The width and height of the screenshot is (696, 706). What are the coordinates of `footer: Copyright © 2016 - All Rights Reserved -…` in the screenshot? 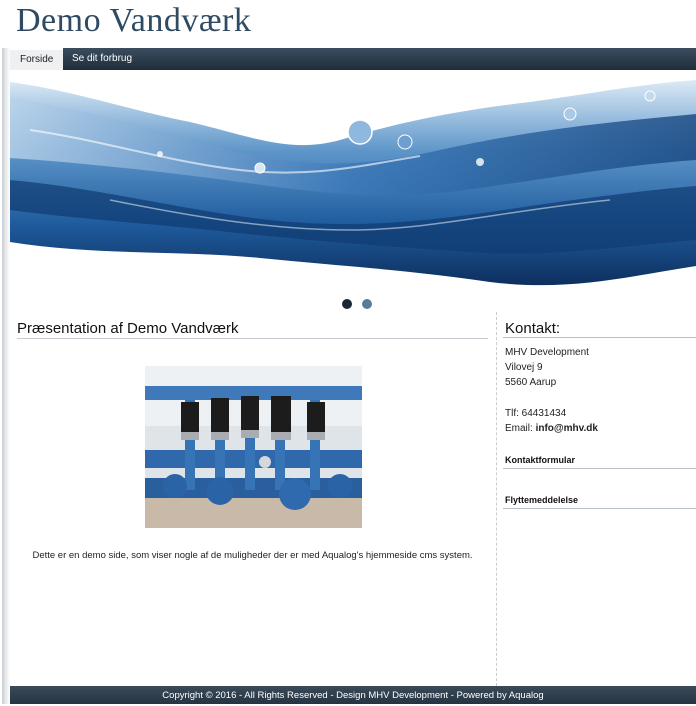 It's located at (353, 695).